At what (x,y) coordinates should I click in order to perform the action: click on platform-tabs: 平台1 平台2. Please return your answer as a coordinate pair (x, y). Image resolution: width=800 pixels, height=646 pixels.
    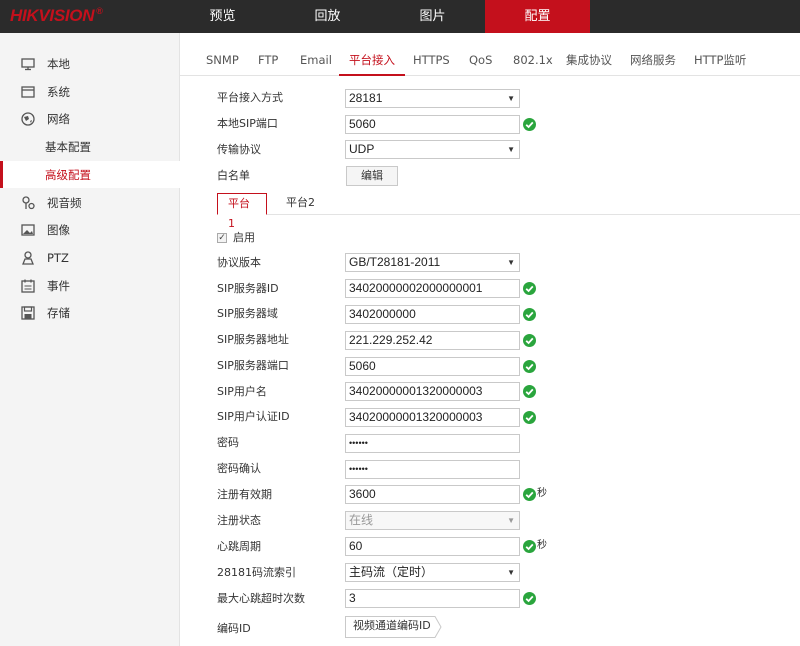
    Looking at the image, I should click on (508, 211).